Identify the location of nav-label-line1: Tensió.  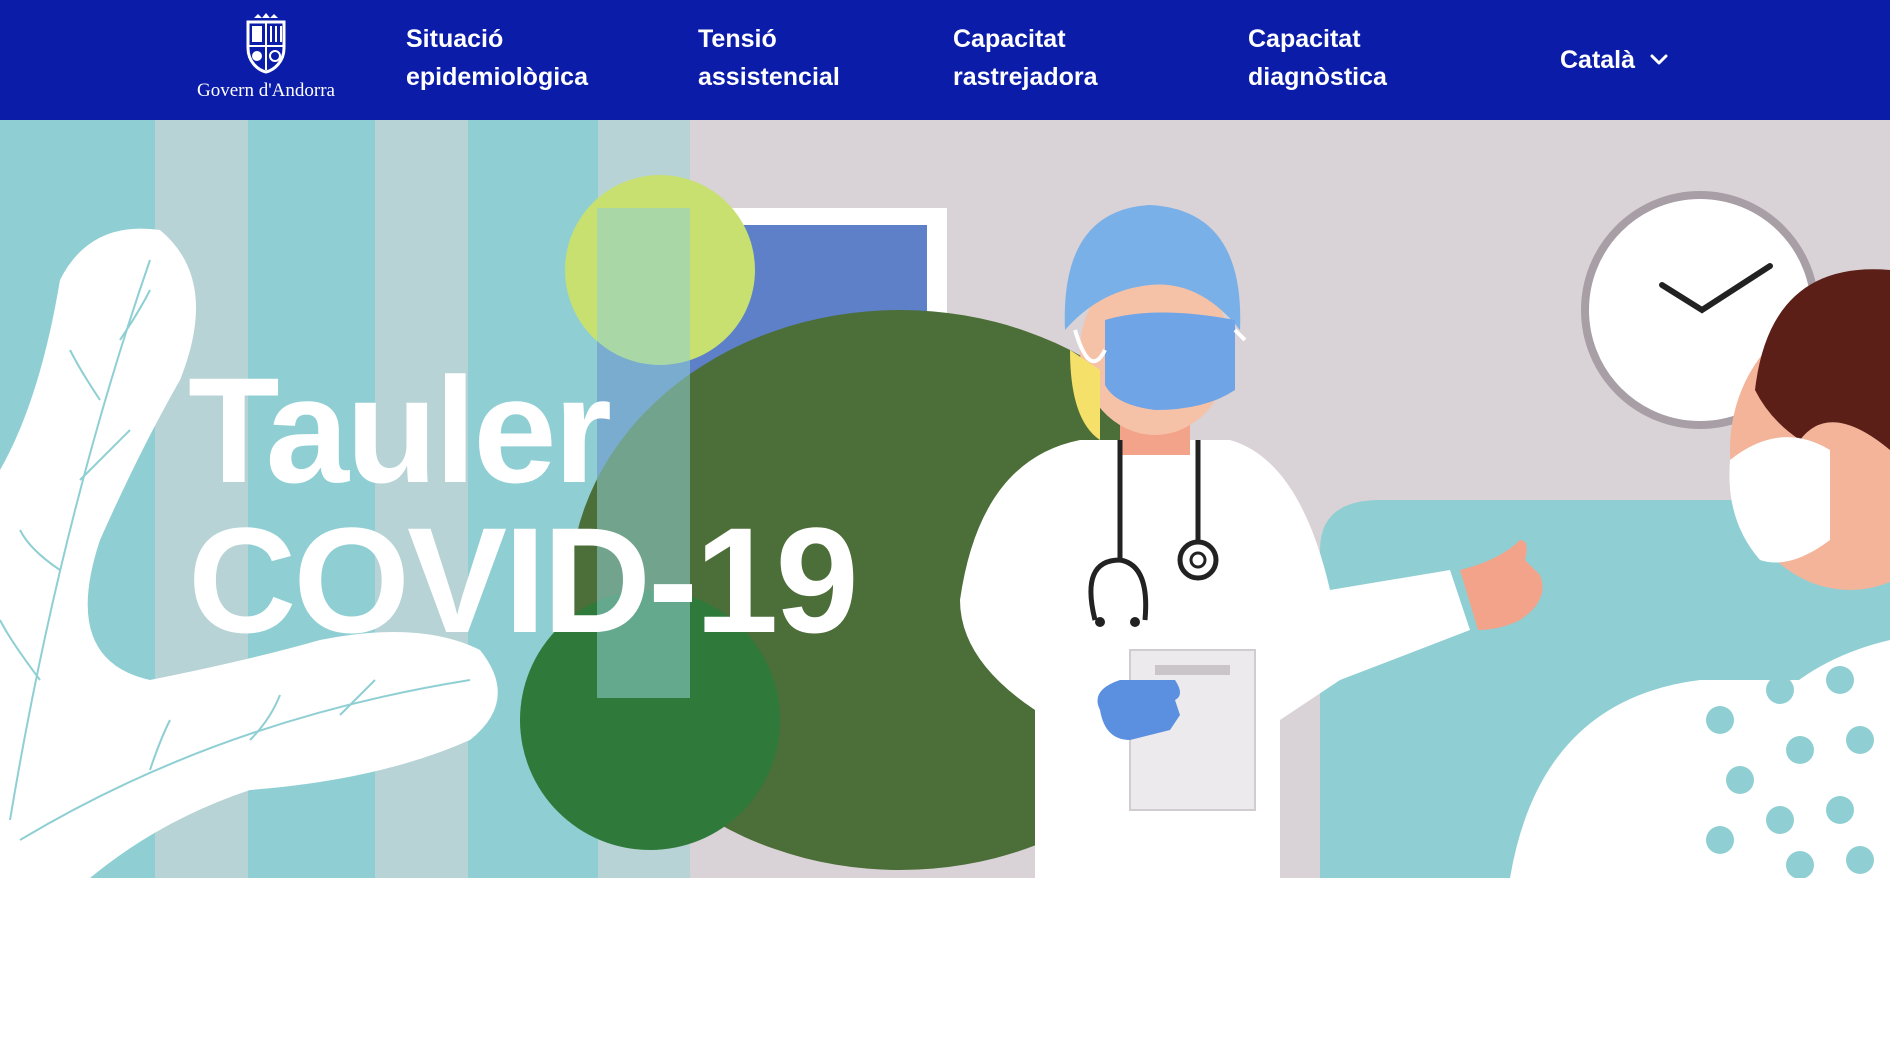
(737, 39).